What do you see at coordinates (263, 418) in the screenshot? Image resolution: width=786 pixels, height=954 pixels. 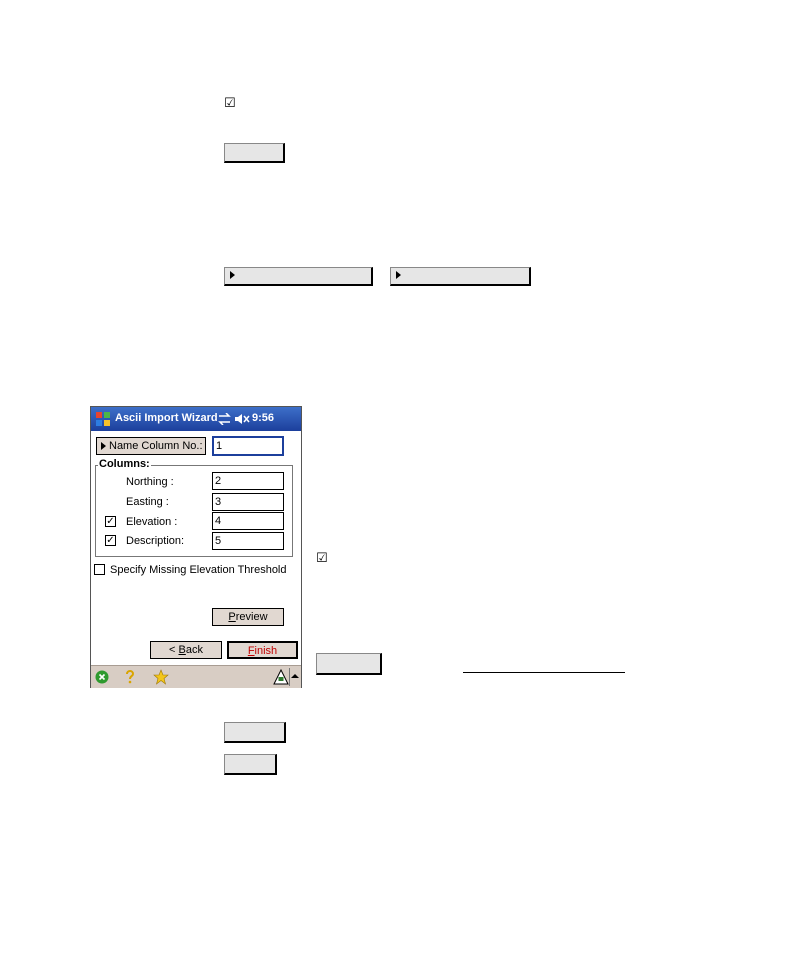 I see `clock-time: 9:56` at bounding box center [263, 418].